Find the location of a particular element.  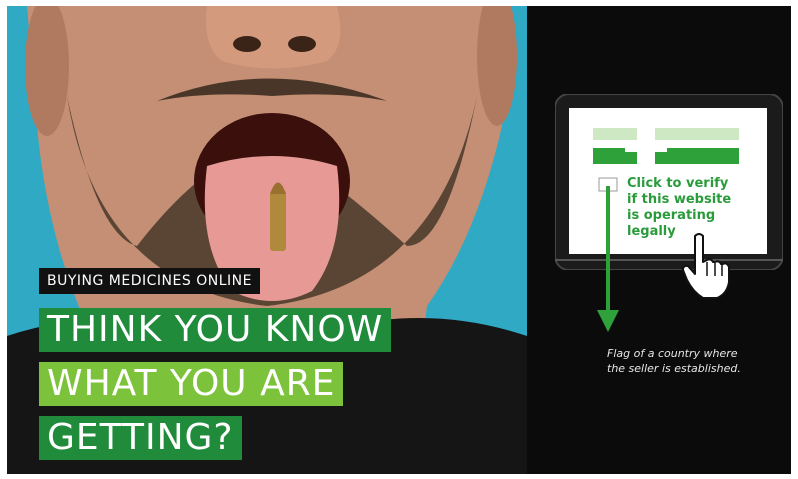

verify-line-2: if this website is located at coordinates (679, 199).